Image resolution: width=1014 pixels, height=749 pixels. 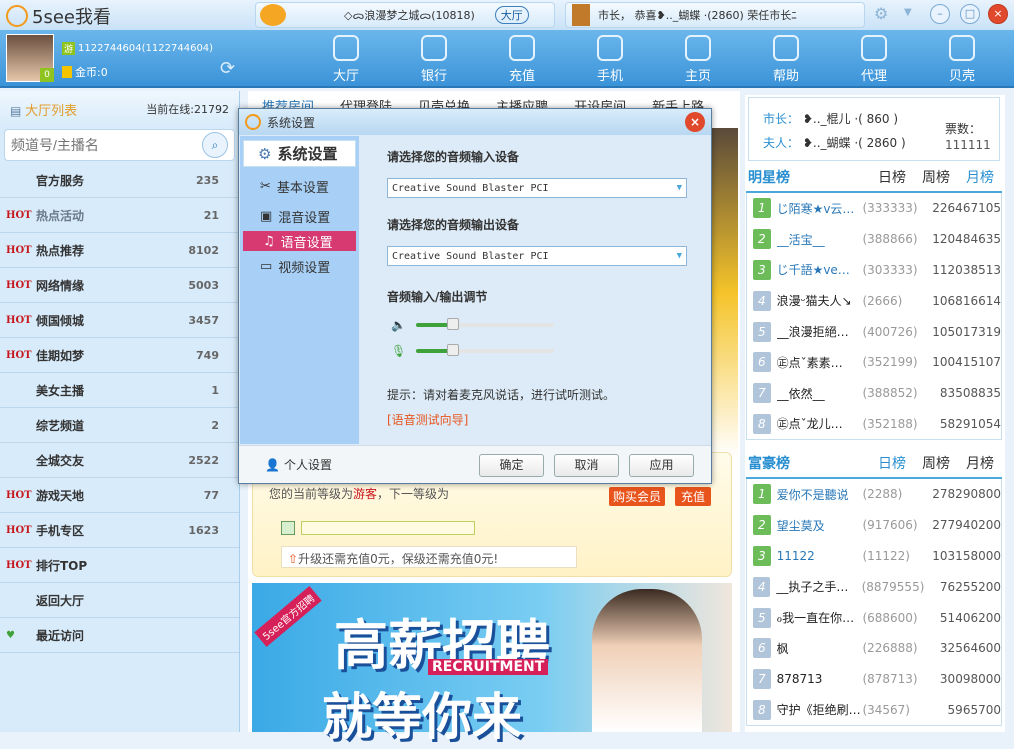 What do you see at coordinates (119, 250) in the screenshot?
I see `sidebar-item: HOT 热点推荐 8102` at bounding box center [119, 250].